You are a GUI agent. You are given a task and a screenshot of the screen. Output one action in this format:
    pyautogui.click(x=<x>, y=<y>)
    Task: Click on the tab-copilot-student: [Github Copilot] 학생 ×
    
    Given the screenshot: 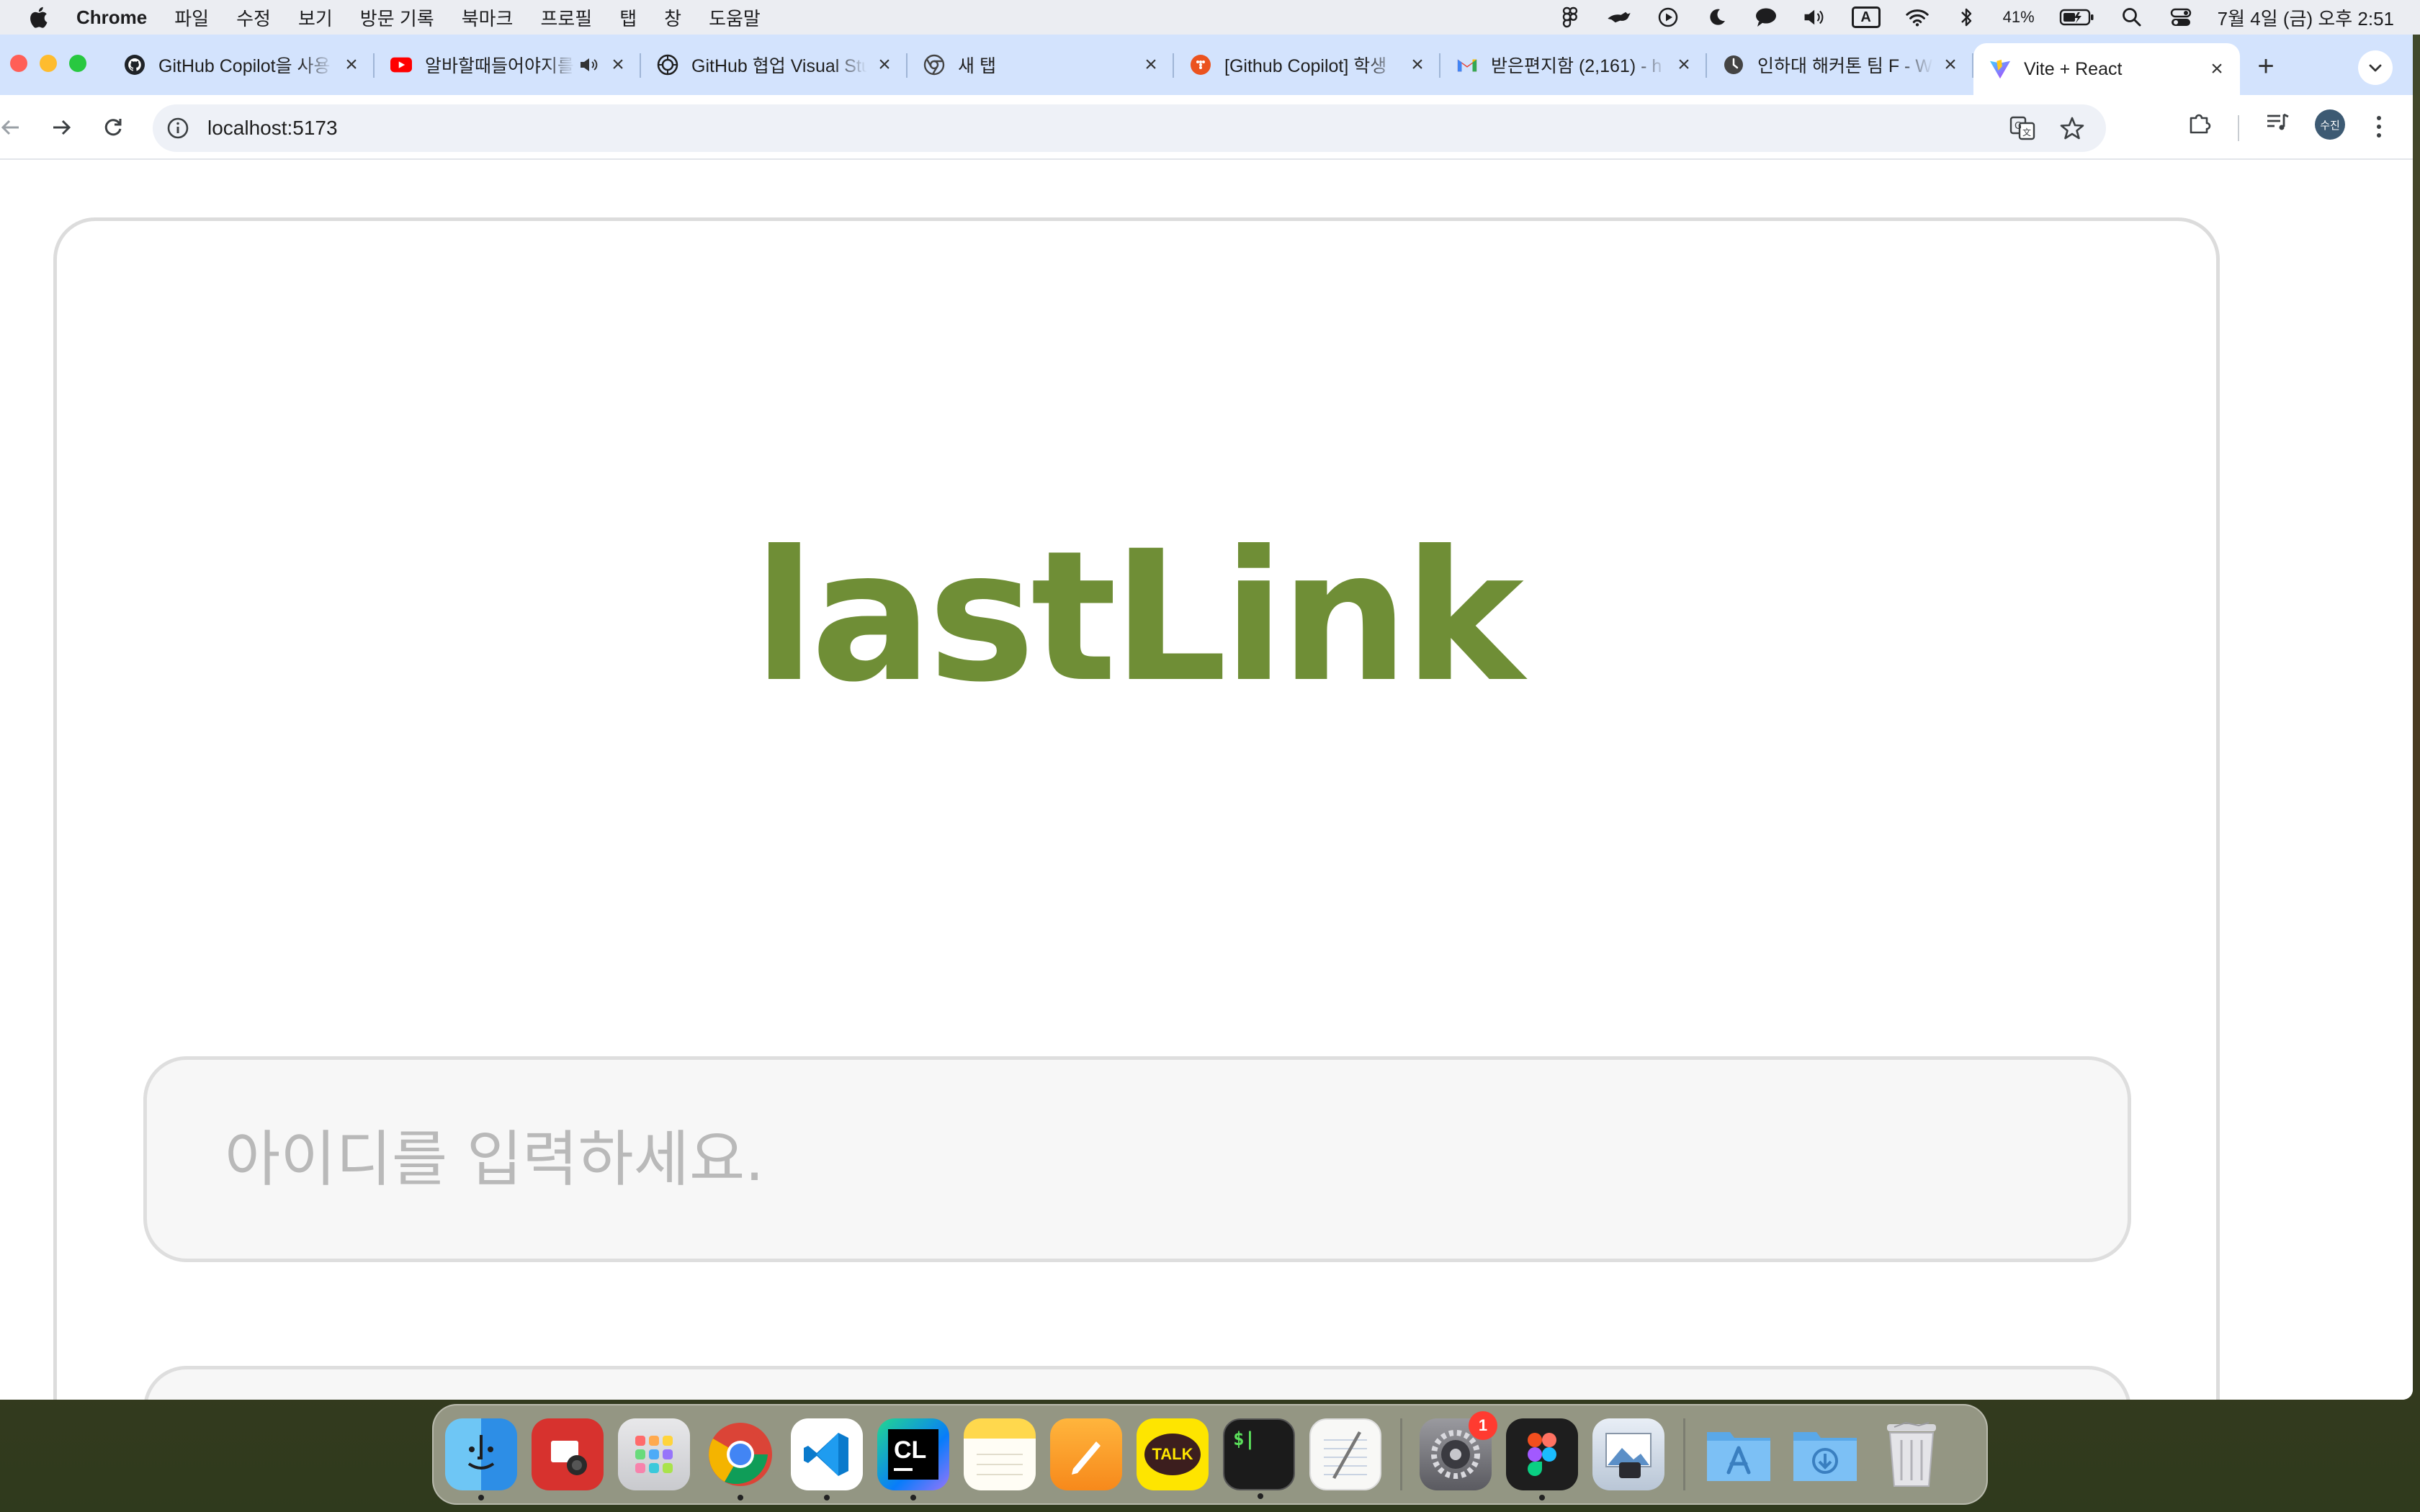 What is the action you would take?
    pyautogui.click(x=1307, y=65)
    